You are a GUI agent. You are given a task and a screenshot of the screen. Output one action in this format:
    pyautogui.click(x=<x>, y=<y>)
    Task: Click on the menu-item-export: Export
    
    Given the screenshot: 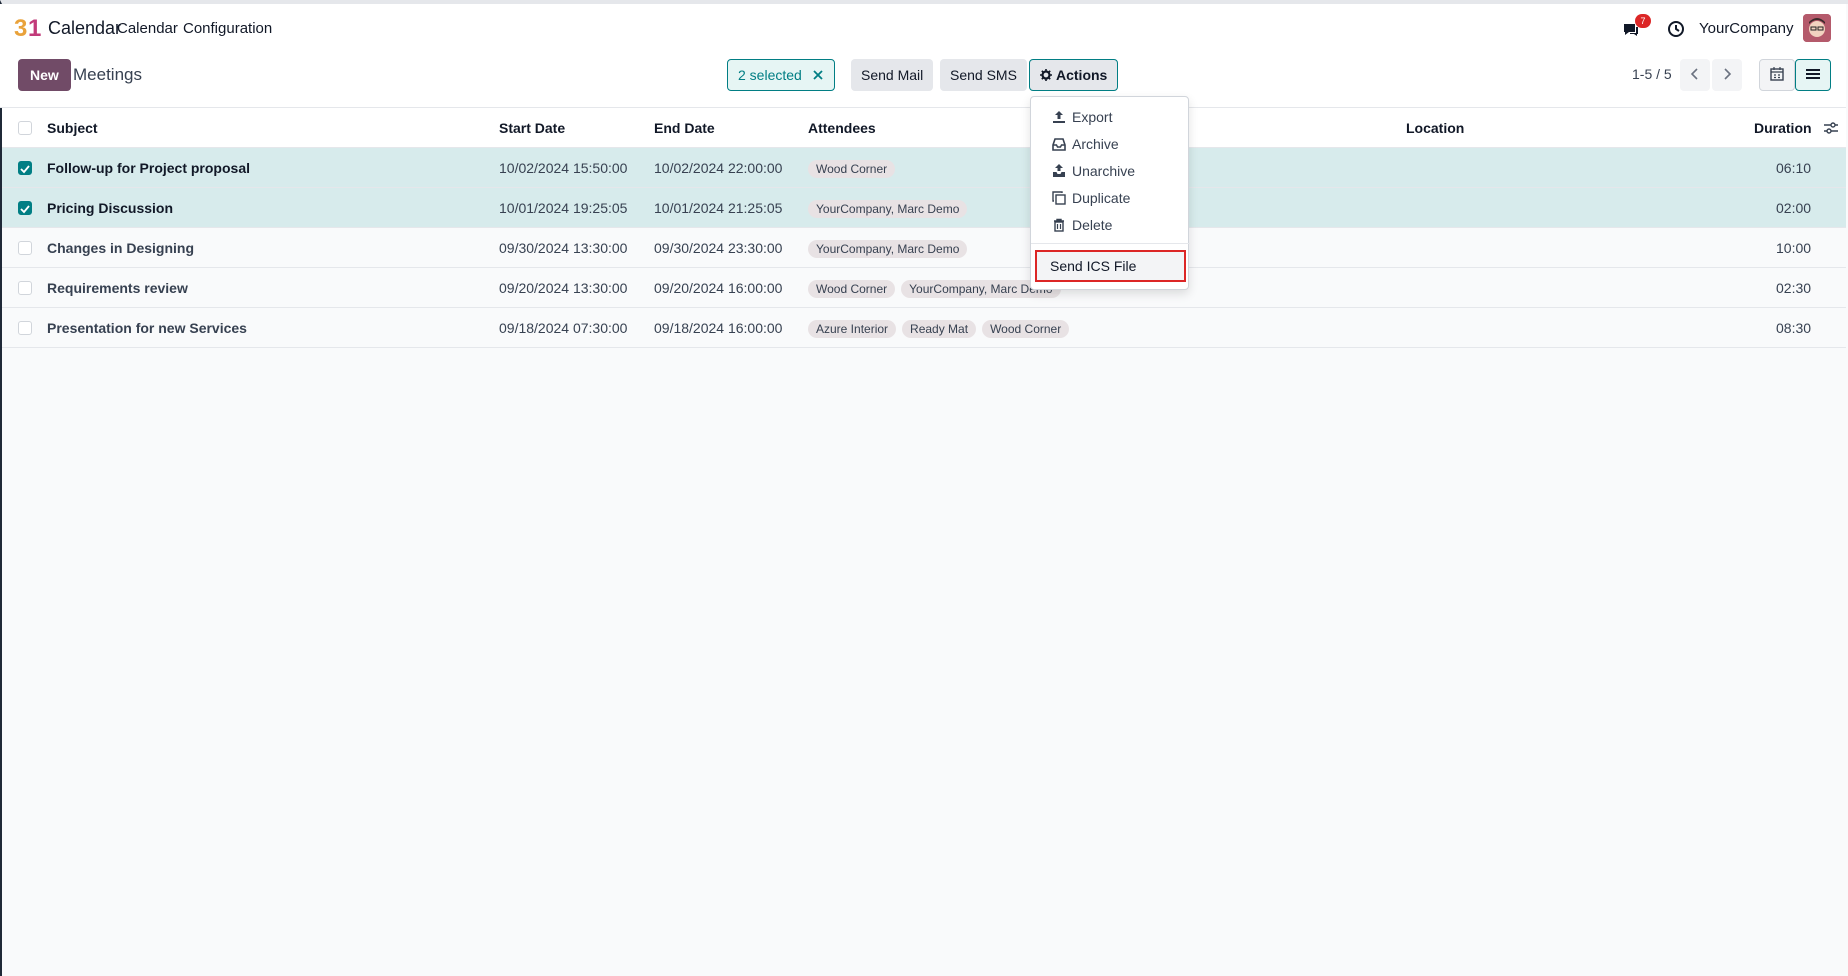 What is the action you would take?
    pyautogui.click(x=1110, y=117)
    